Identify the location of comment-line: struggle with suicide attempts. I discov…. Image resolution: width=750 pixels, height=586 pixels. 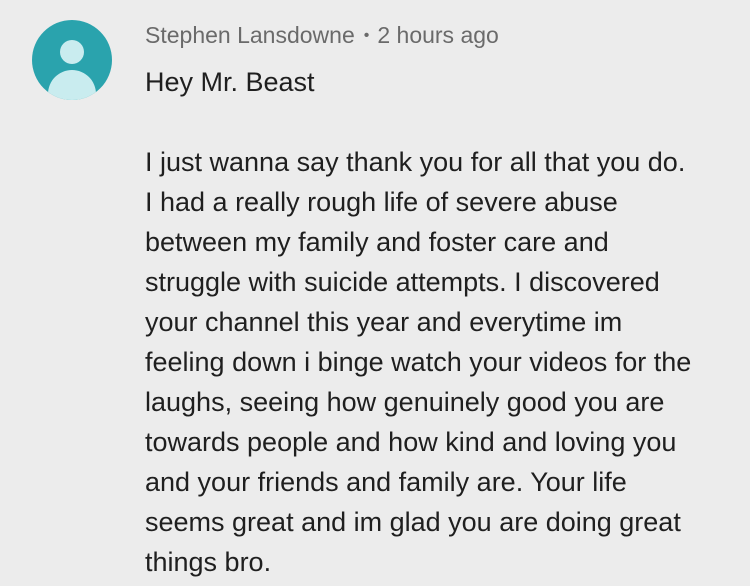
(402, 282).